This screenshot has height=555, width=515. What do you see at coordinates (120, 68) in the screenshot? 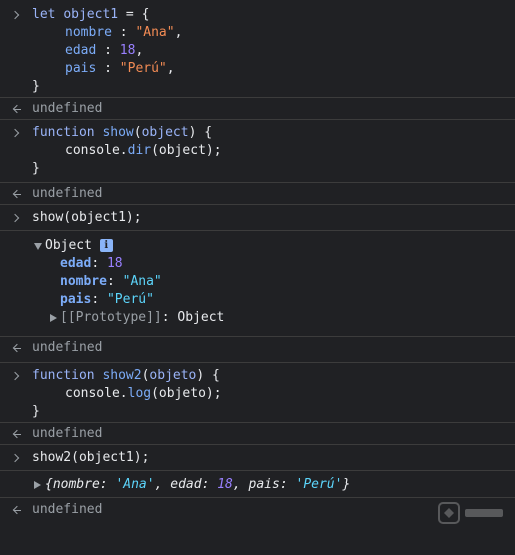
I see `code-line: pais : "Perú",` at bounding box center [120, 68].